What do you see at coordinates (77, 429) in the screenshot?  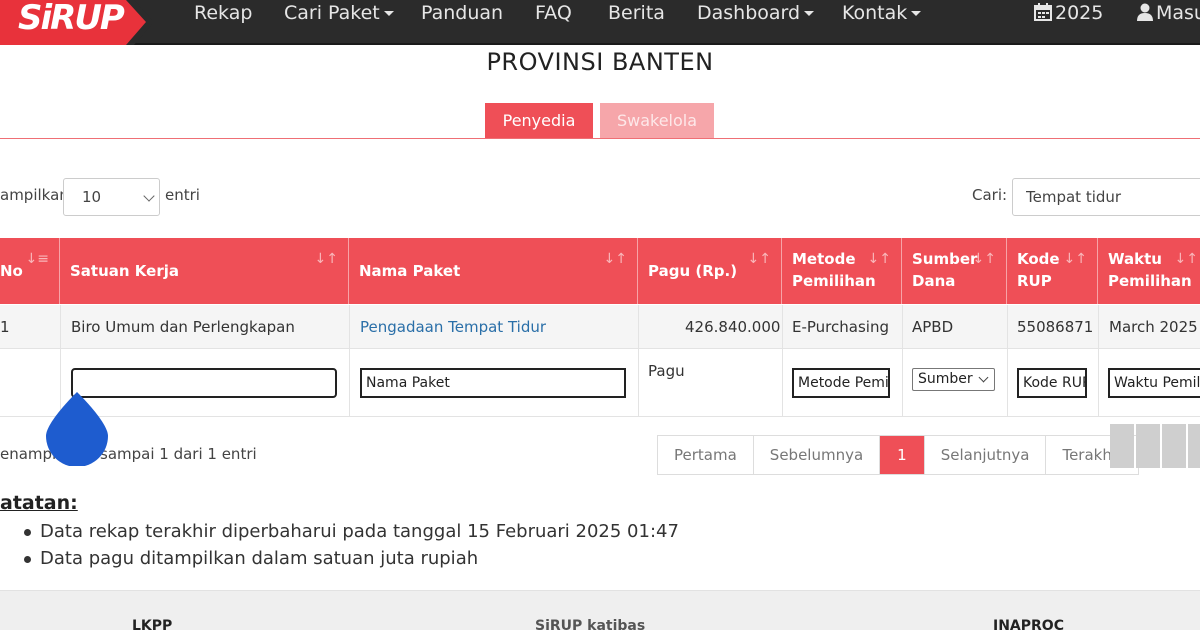 I see `touch-marker-icon` at bounding box center [77, 429].